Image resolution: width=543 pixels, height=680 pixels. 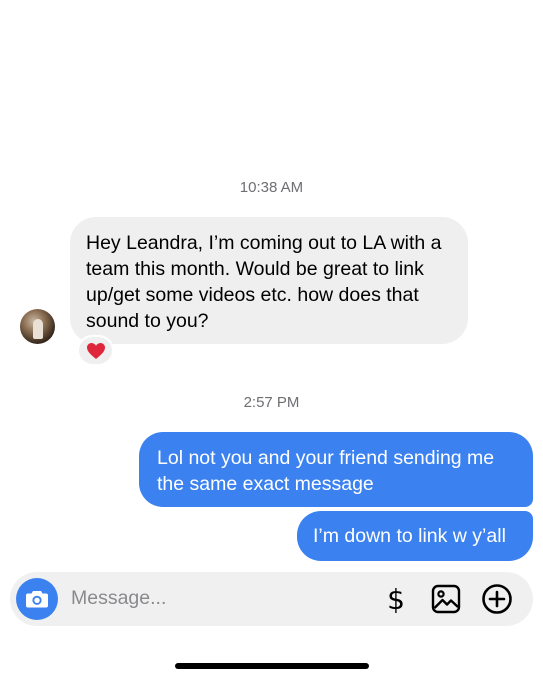 I want to click on avatar-figure, so click(x=38, y=329).